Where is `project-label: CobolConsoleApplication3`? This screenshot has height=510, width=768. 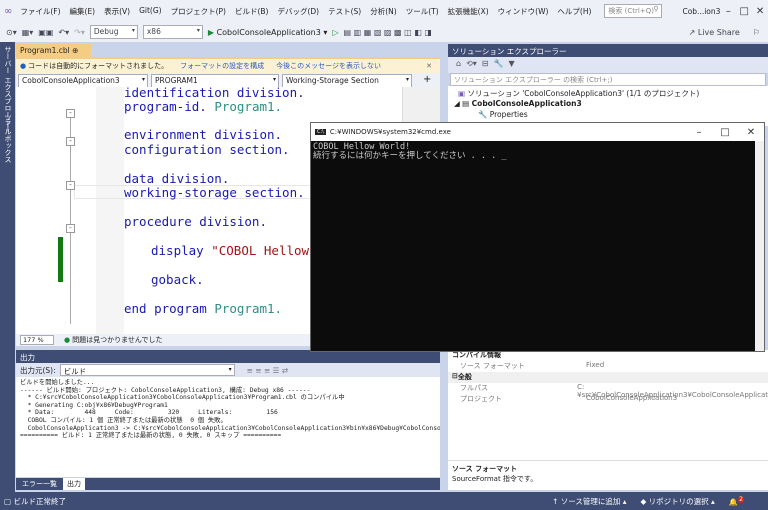 project-label: CobolConsoleApplication3 is located at coordinates (526, 103).